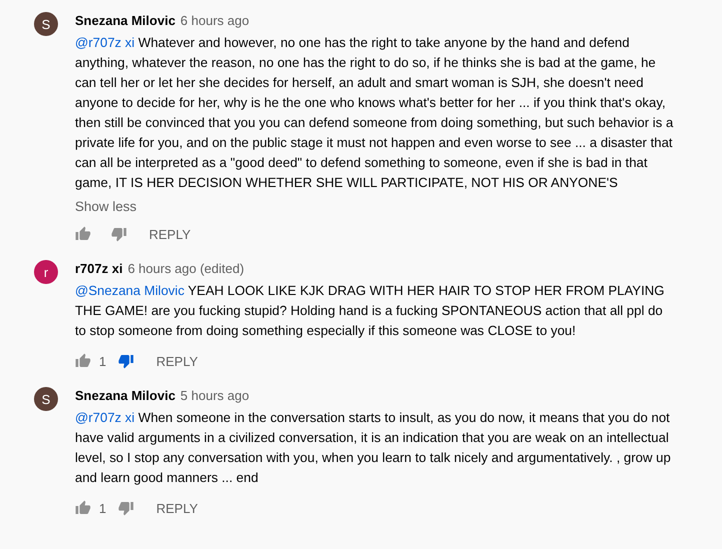  What do you see at coordinates (373, 448) in the screenshot?
I see `comment-text: @r707z xi When someone in the conversation starts to insult, as you do now, it means that you do not have valid arguments in a civilized conversation, it is an indication that you are weak on an intellectual level, so I stop any conversation with you, when you learn to talk nicely and argumentatively. , grow up and learn good manners ... end` at bounding box center [373, 448].